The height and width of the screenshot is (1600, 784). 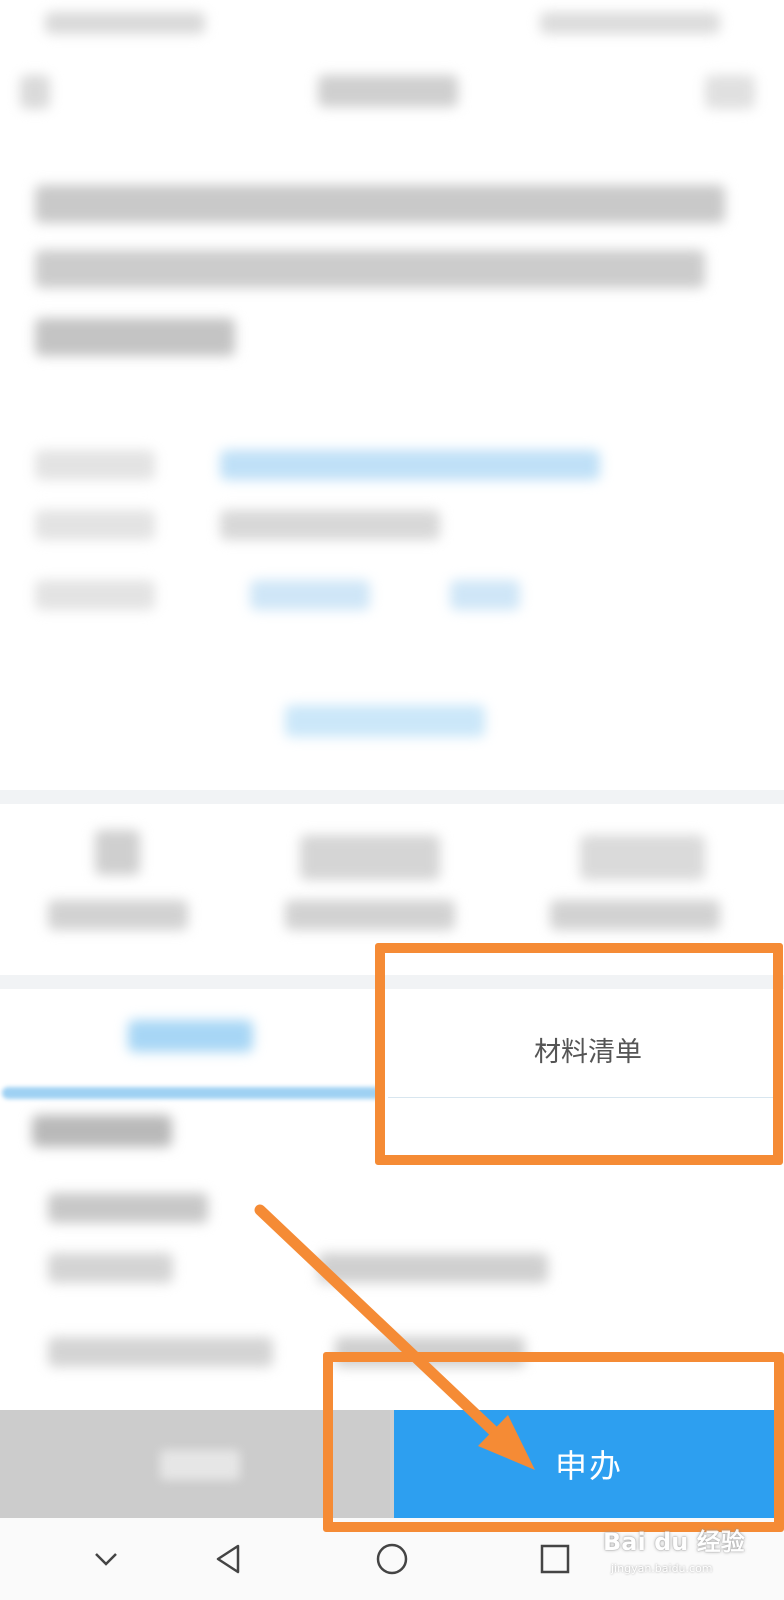 I want to click on status-icons, so click(x=630, y=23).